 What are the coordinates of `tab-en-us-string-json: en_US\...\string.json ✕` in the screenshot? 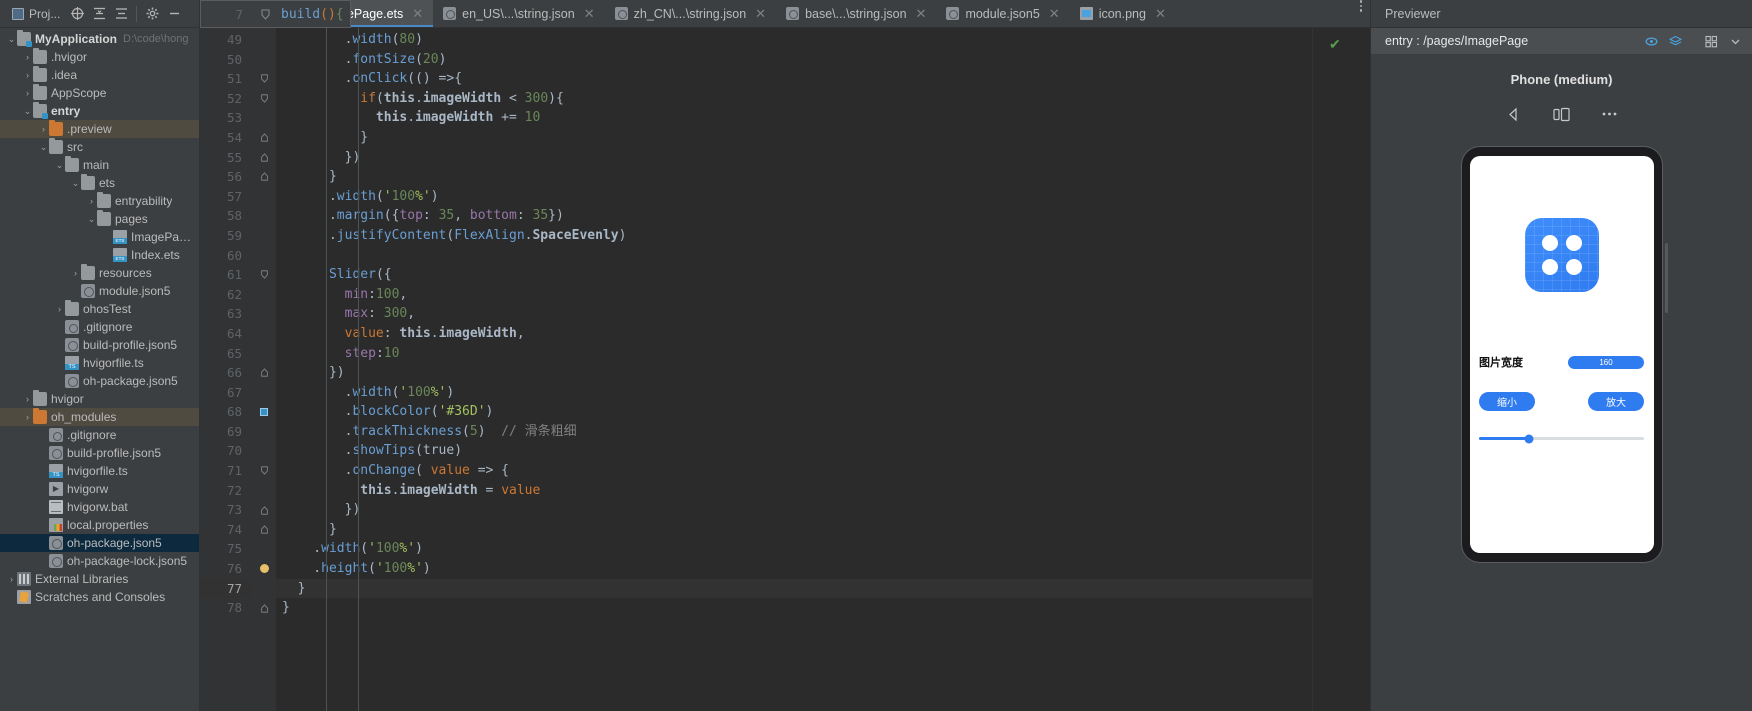 It's located at (518, 13).